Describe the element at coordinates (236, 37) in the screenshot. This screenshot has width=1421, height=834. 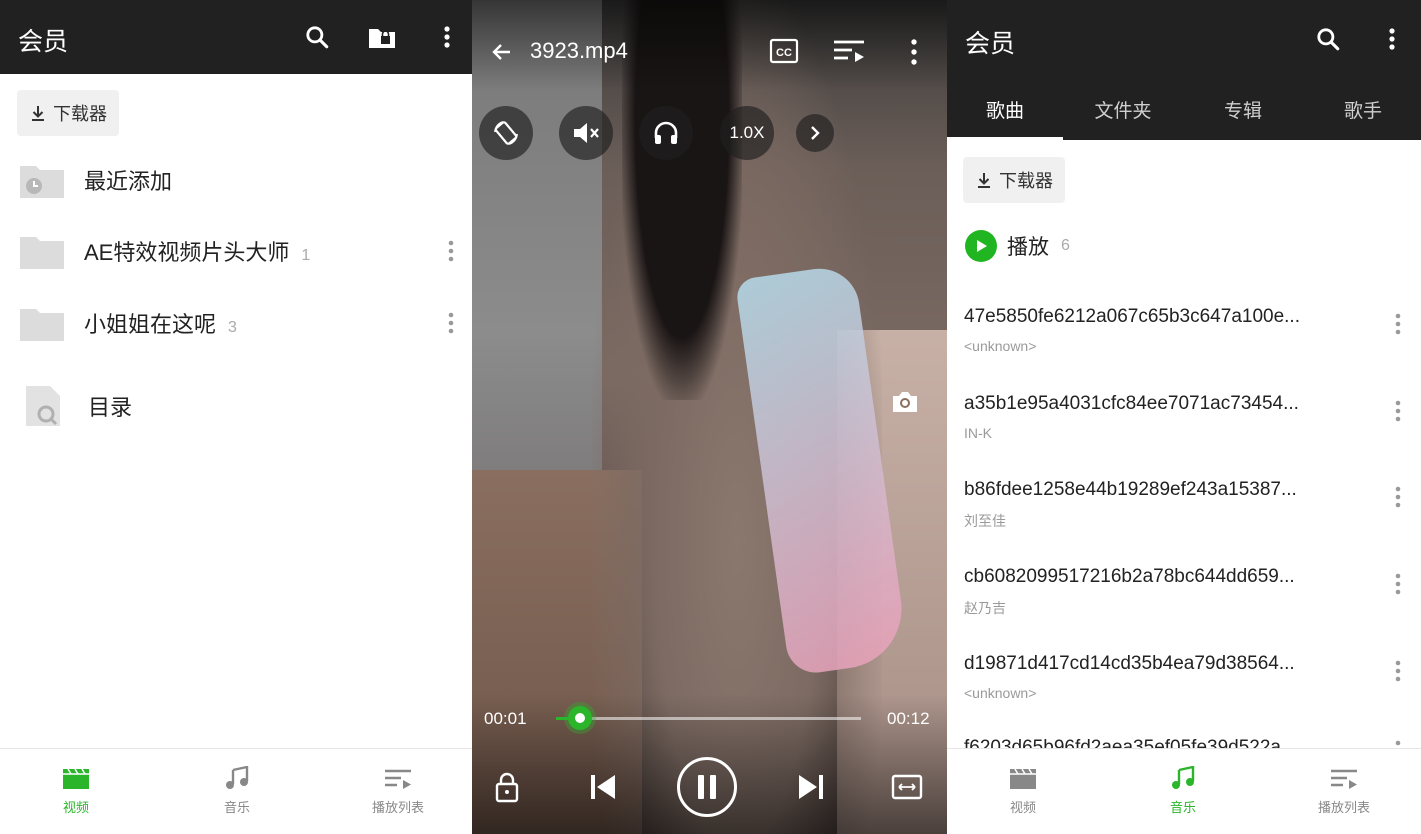
I see `top-app-bar: 会员` at that location.